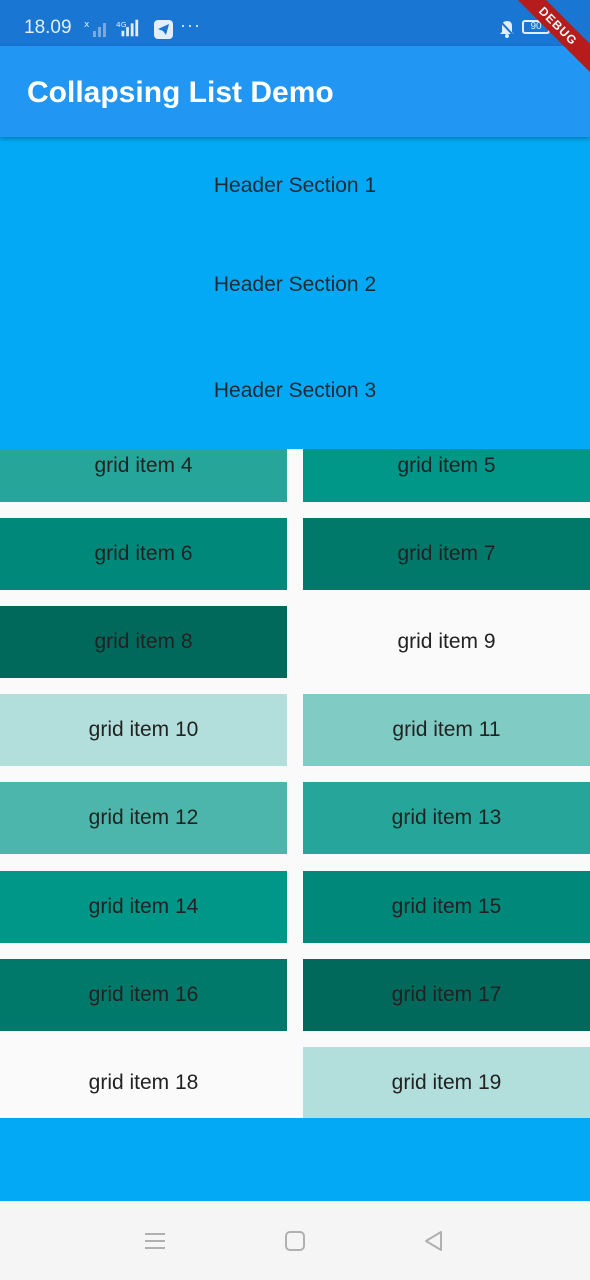 This screenshot has height=1280, width=590. What do you see at coordinates (143, 475) in the screenshot?
I see `grid-item-4: grid item 4` at bounding box center [143, 475].